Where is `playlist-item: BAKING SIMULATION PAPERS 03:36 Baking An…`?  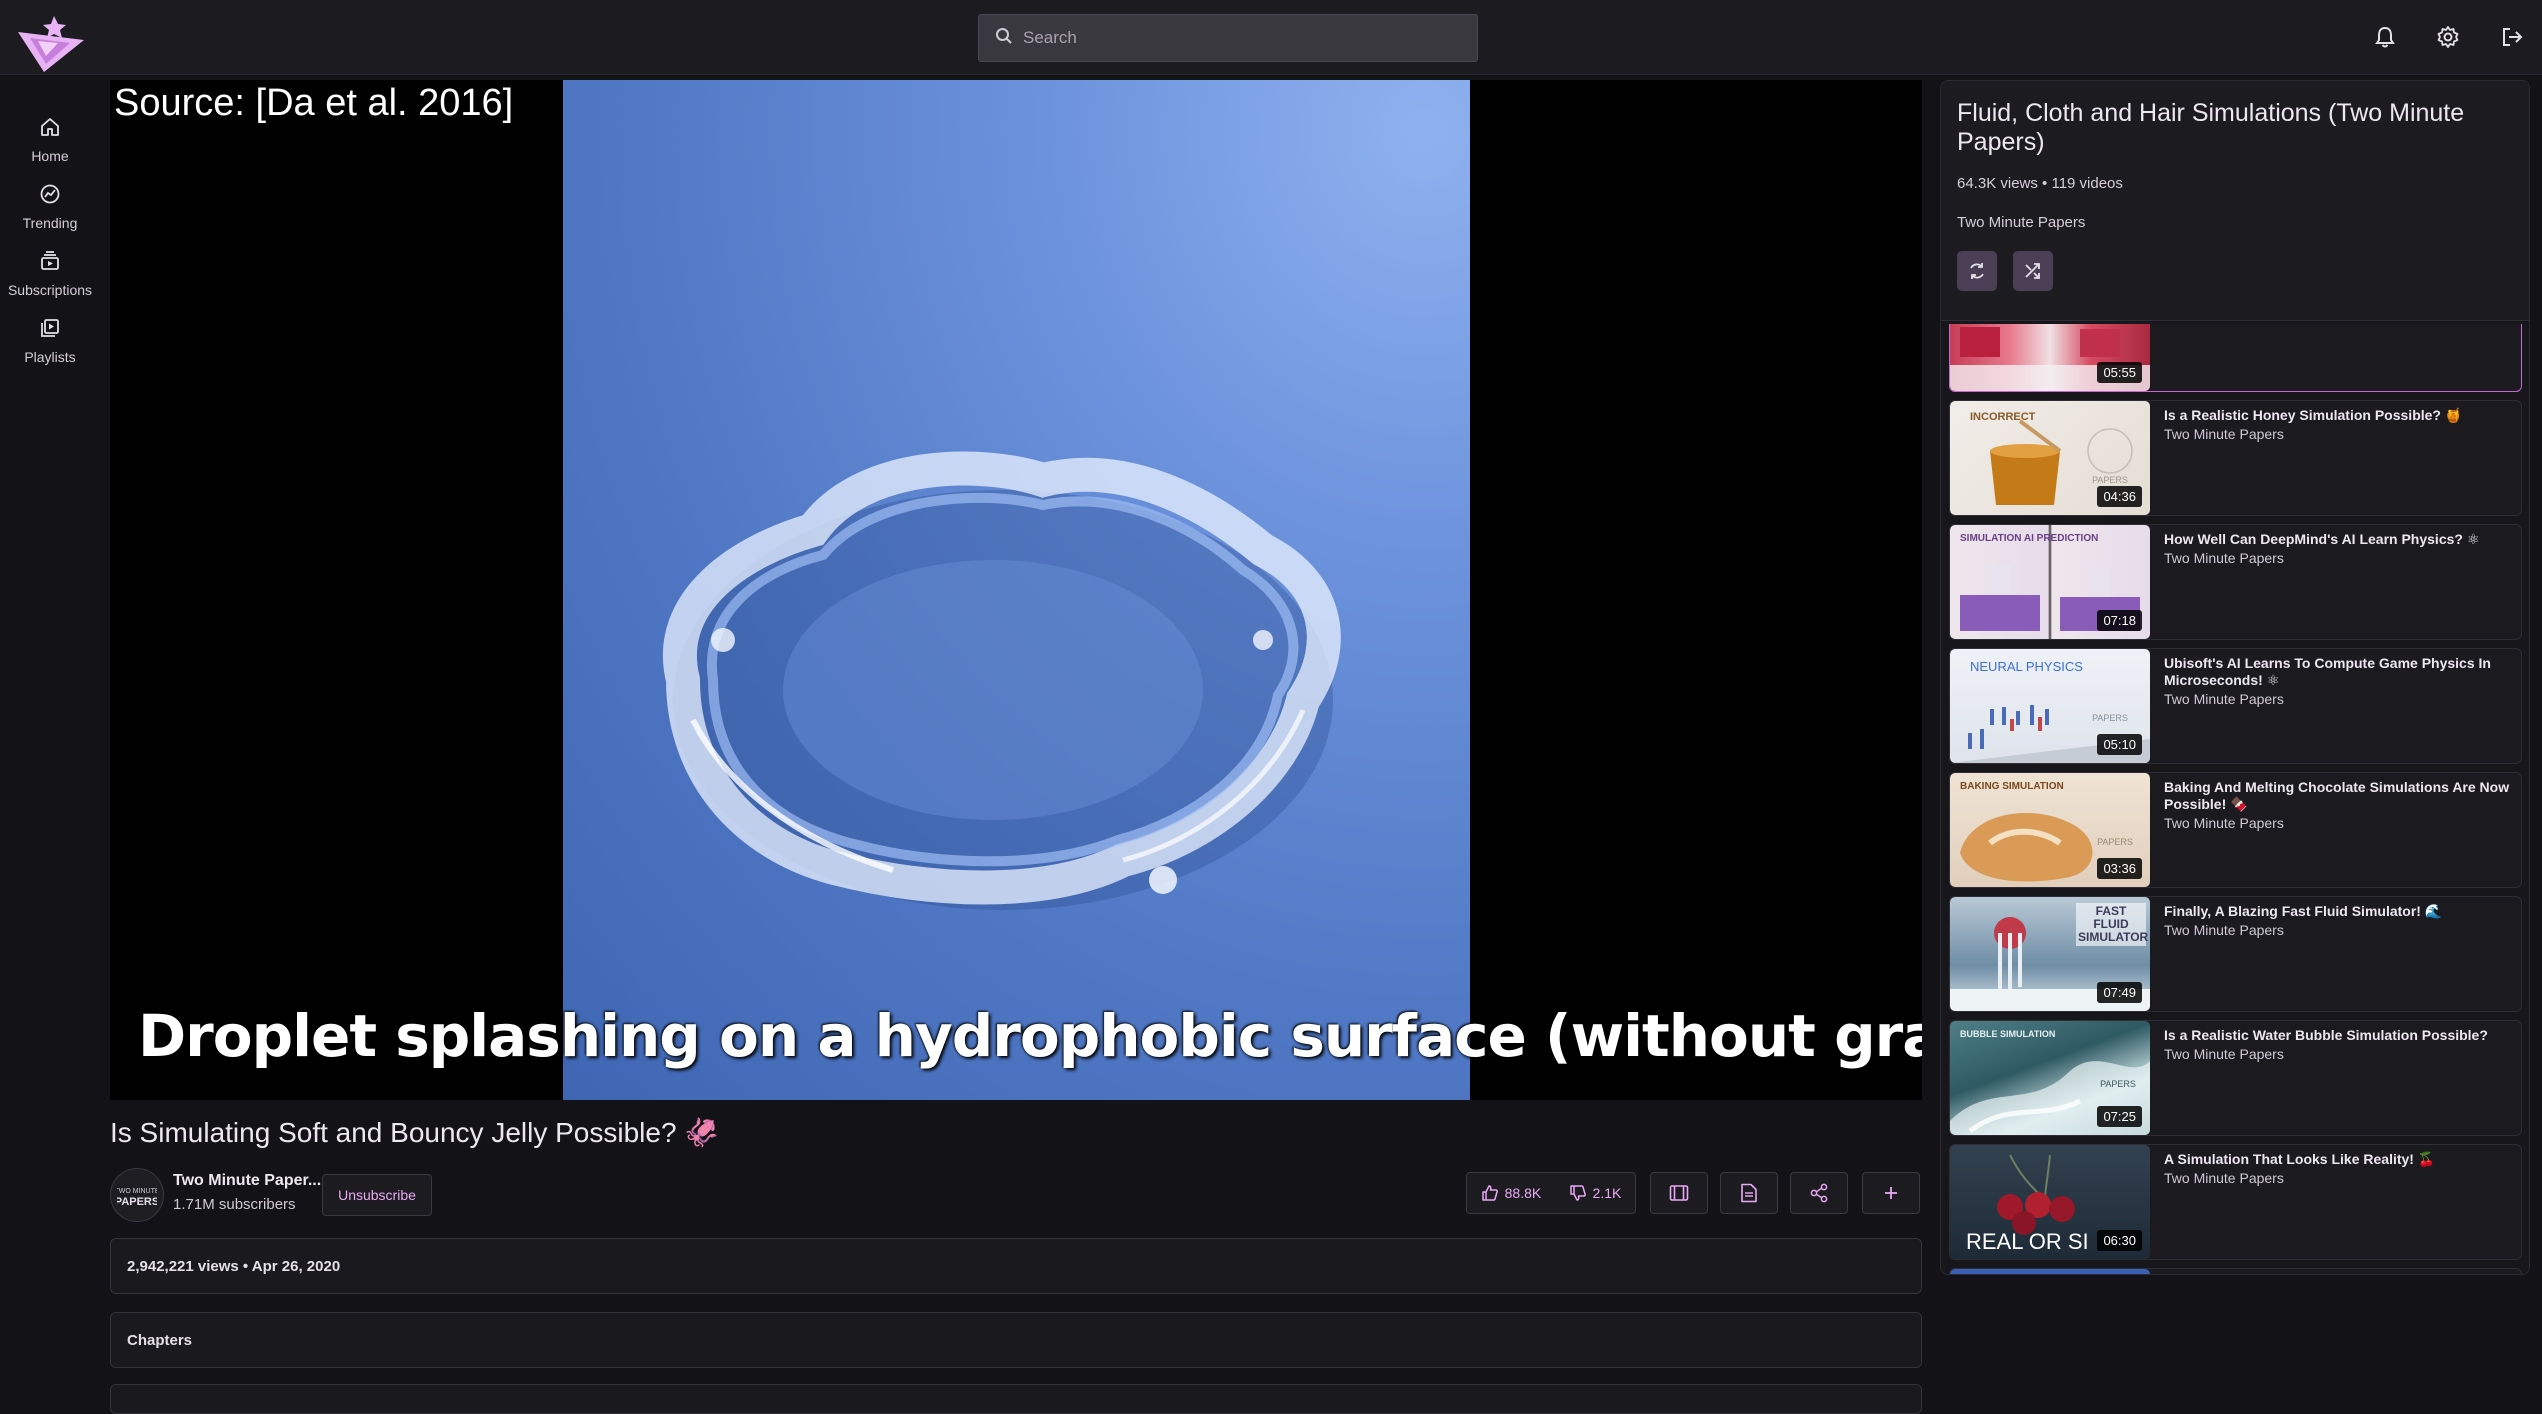 playlist-item: BAKING SIMULATION PAPERS 03:36 Baking An… is located at coordinates (2235, 830).